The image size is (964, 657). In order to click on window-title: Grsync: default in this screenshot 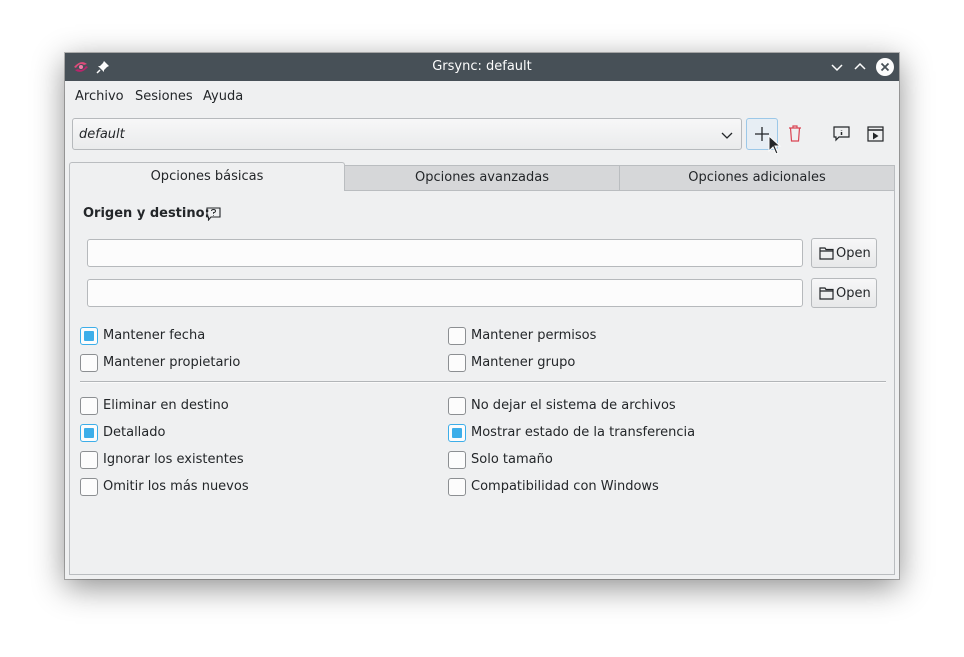, I will do `click(482, 66)`.